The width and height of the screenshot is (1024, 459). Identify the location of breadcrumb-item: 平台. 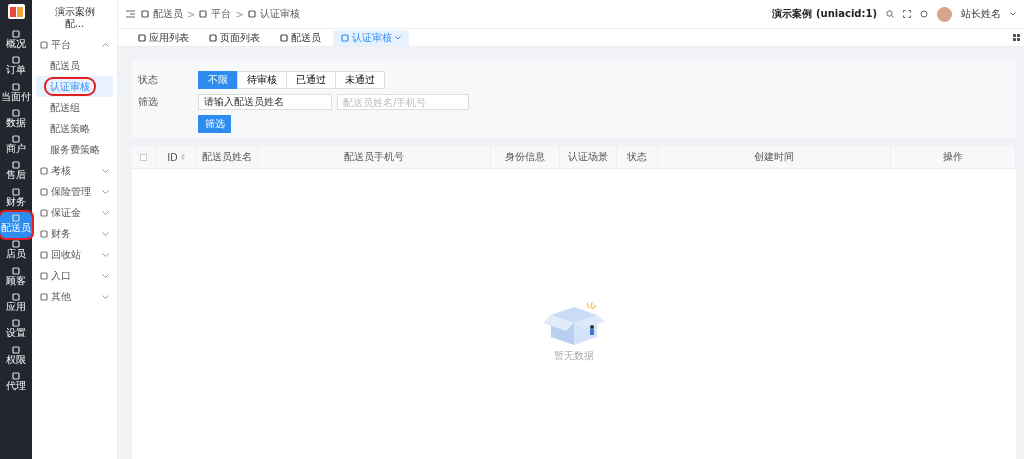
(221, 14).